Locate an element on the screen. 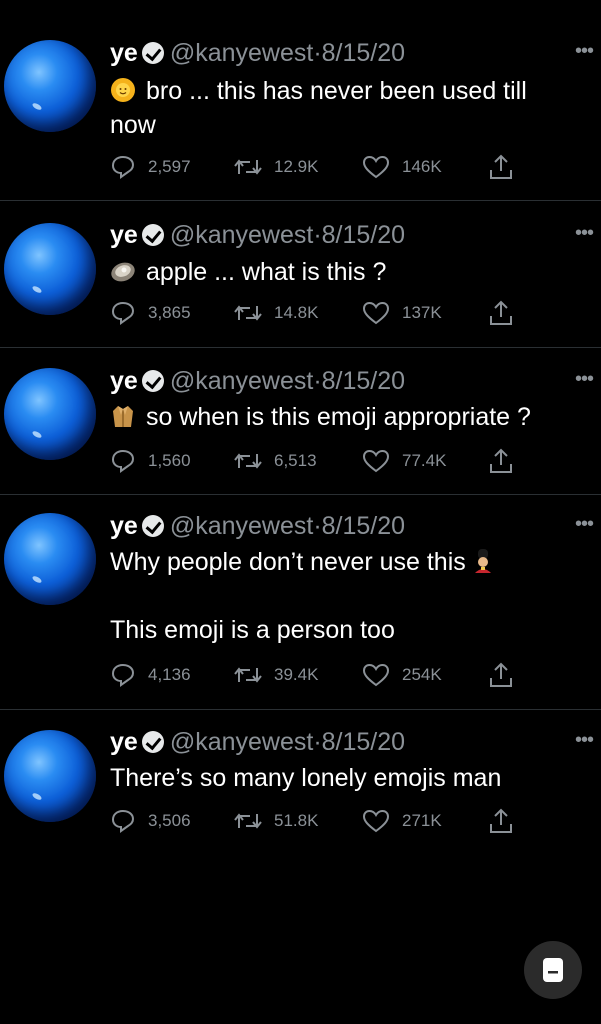 The width and height of the screenshot is (601, 1024). reply-button: 2,597 is located at coordinates (150, 167).